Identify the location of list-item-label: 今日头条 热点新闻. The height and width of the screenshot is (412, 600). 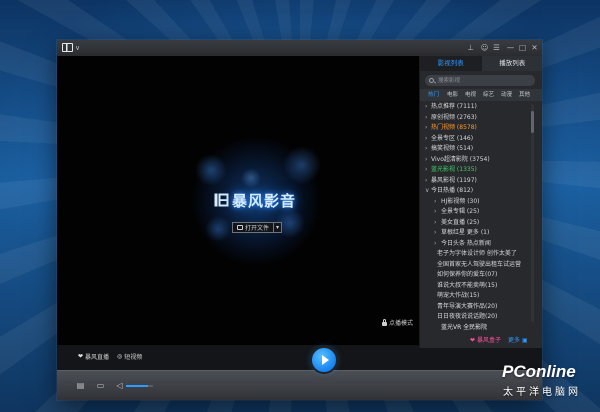
(466, 243).